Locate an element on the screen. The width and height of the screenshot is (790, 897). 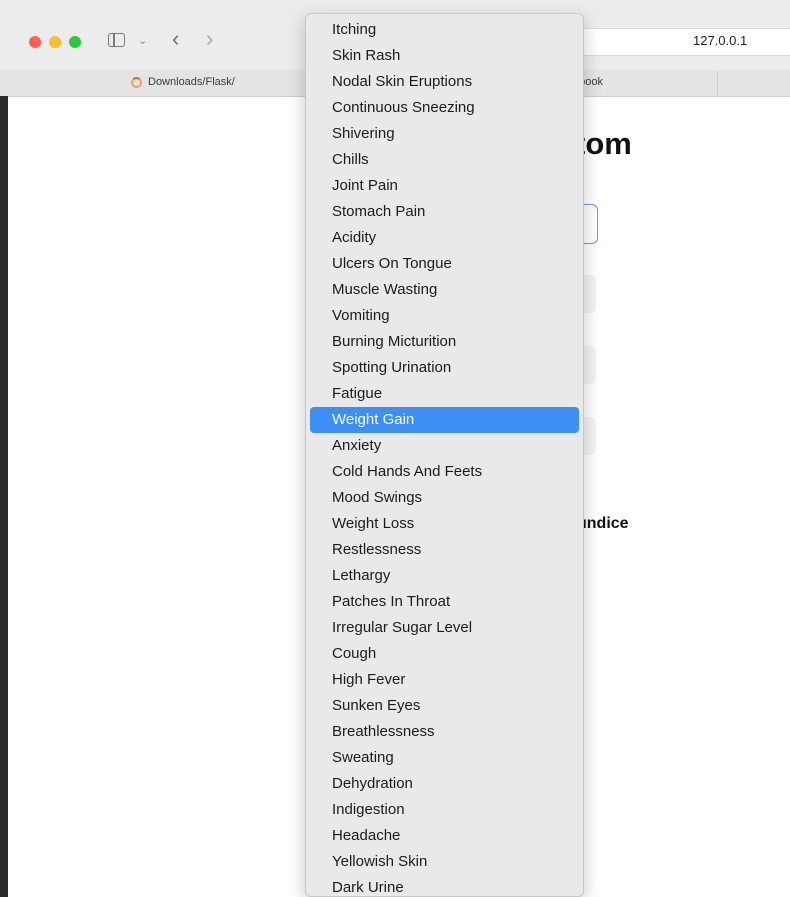
dropdown-option: Indigestion is located at coordinates (444, 810).